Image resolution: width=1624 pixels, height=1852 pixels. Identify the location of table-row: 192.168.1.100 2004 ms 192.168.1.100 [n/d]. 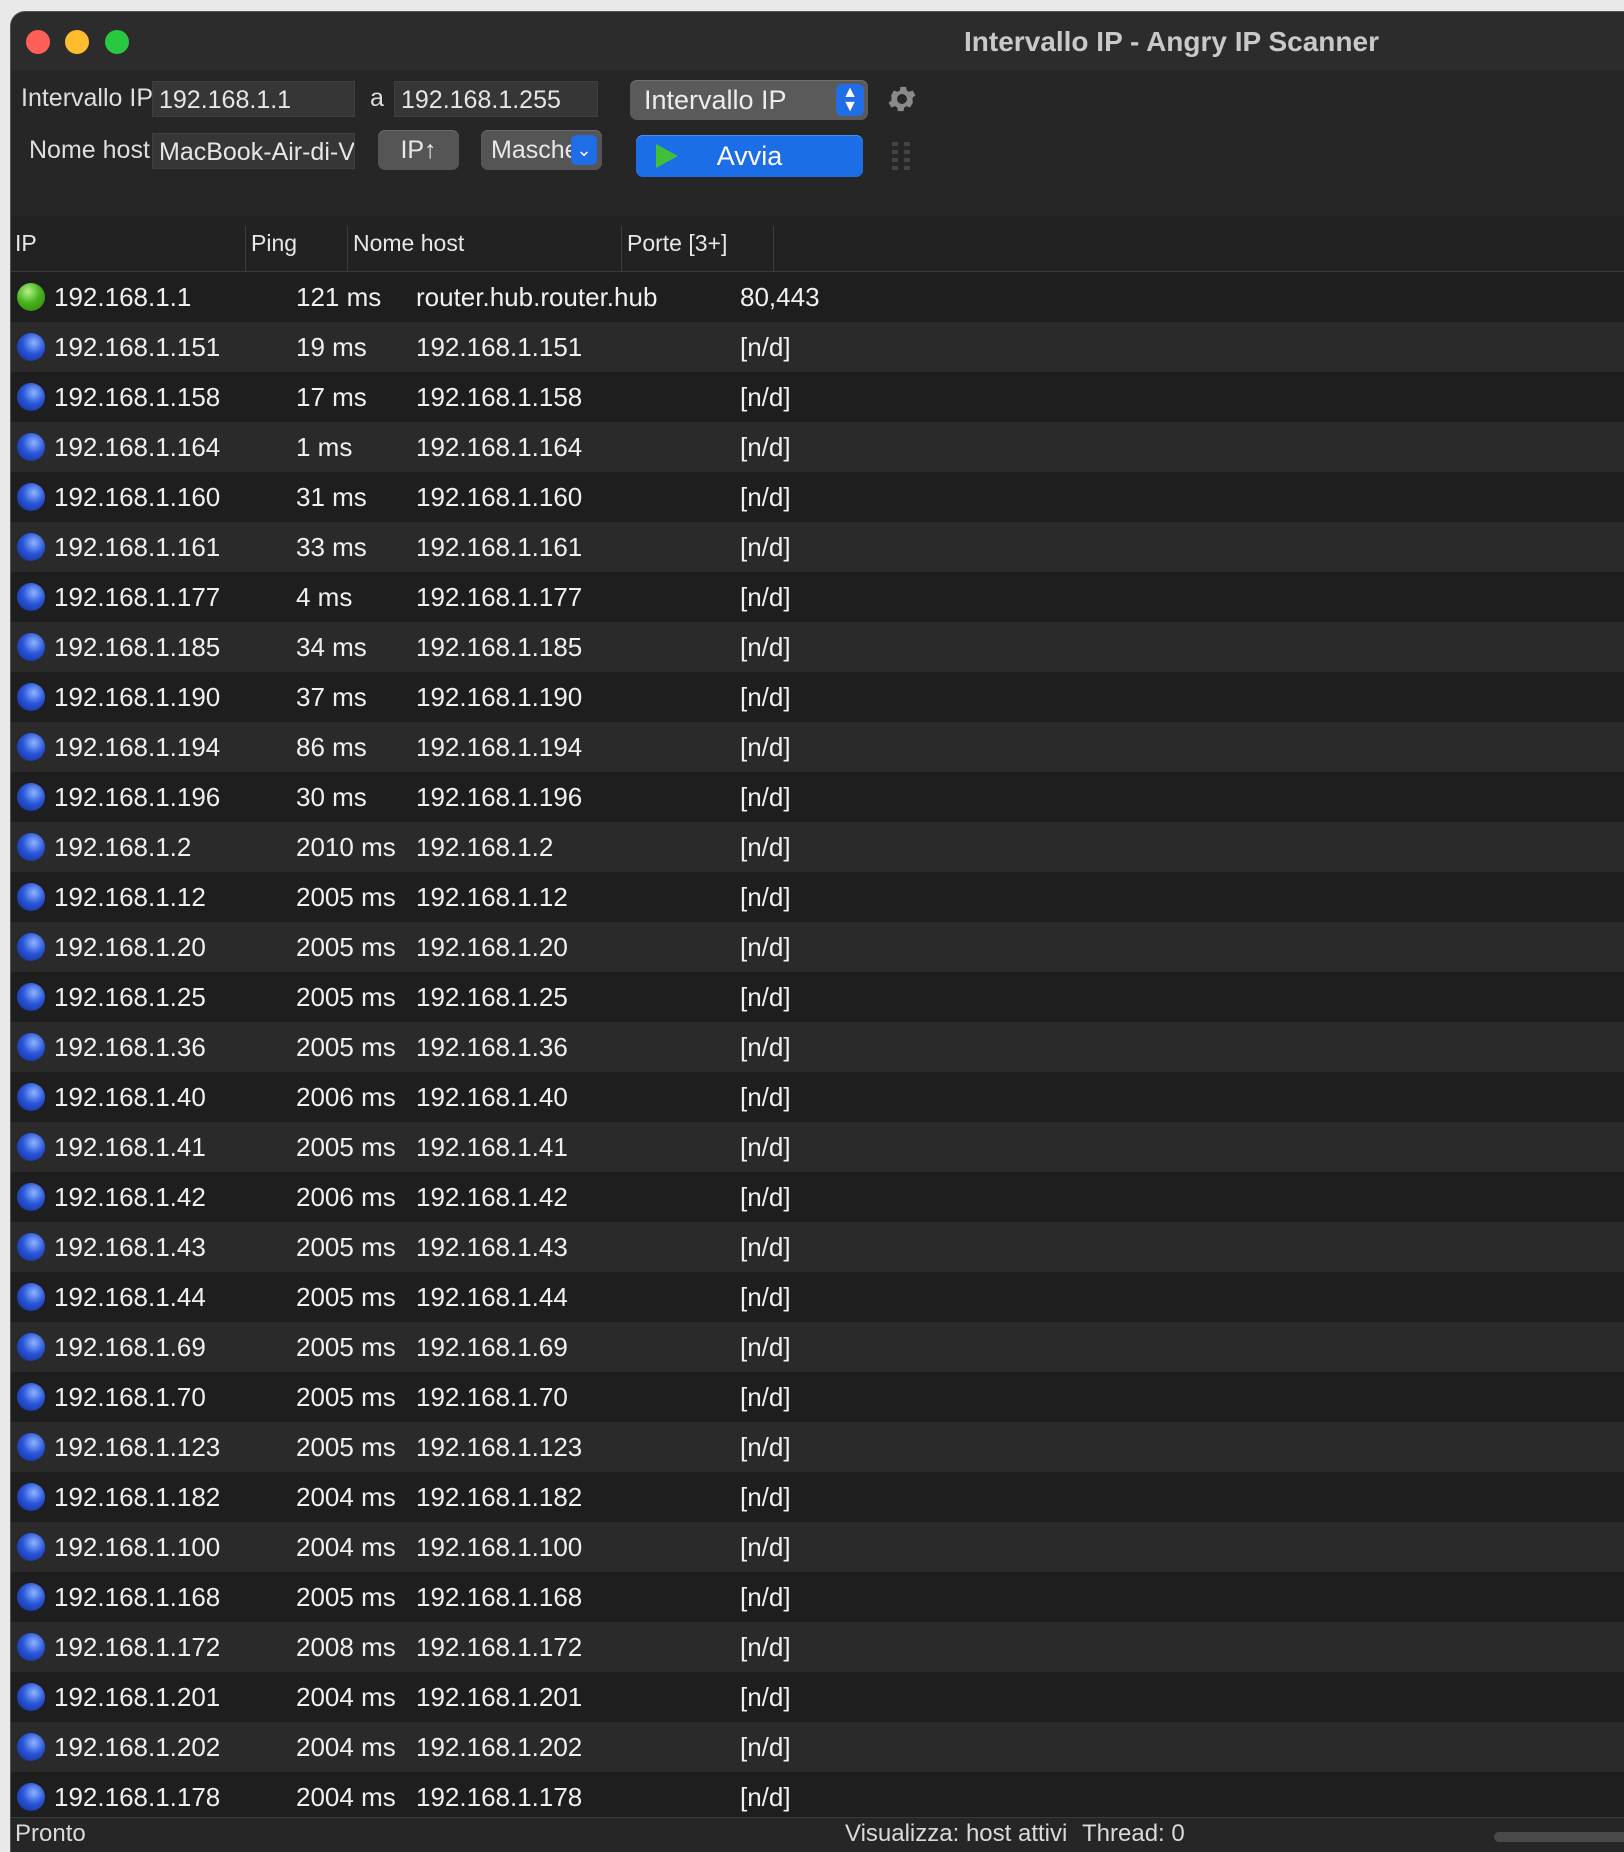
(817, 1547).